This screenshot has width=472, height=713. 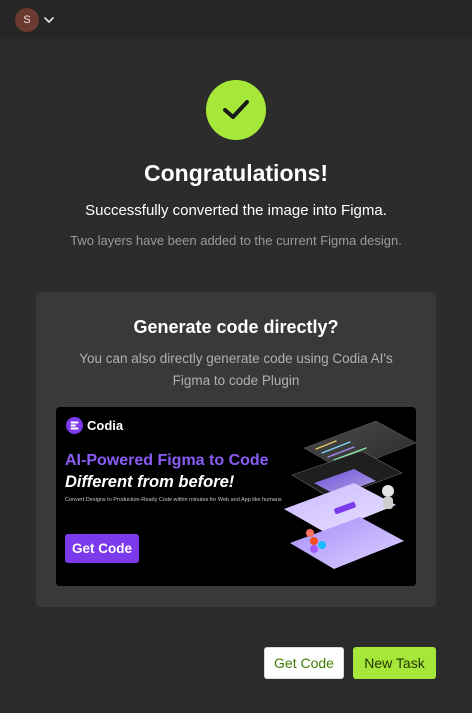 What do you see at coordinates (236, 327) in the screenshot?
I see `card-title: Generate code directly?` at bounding box center [236, 327].